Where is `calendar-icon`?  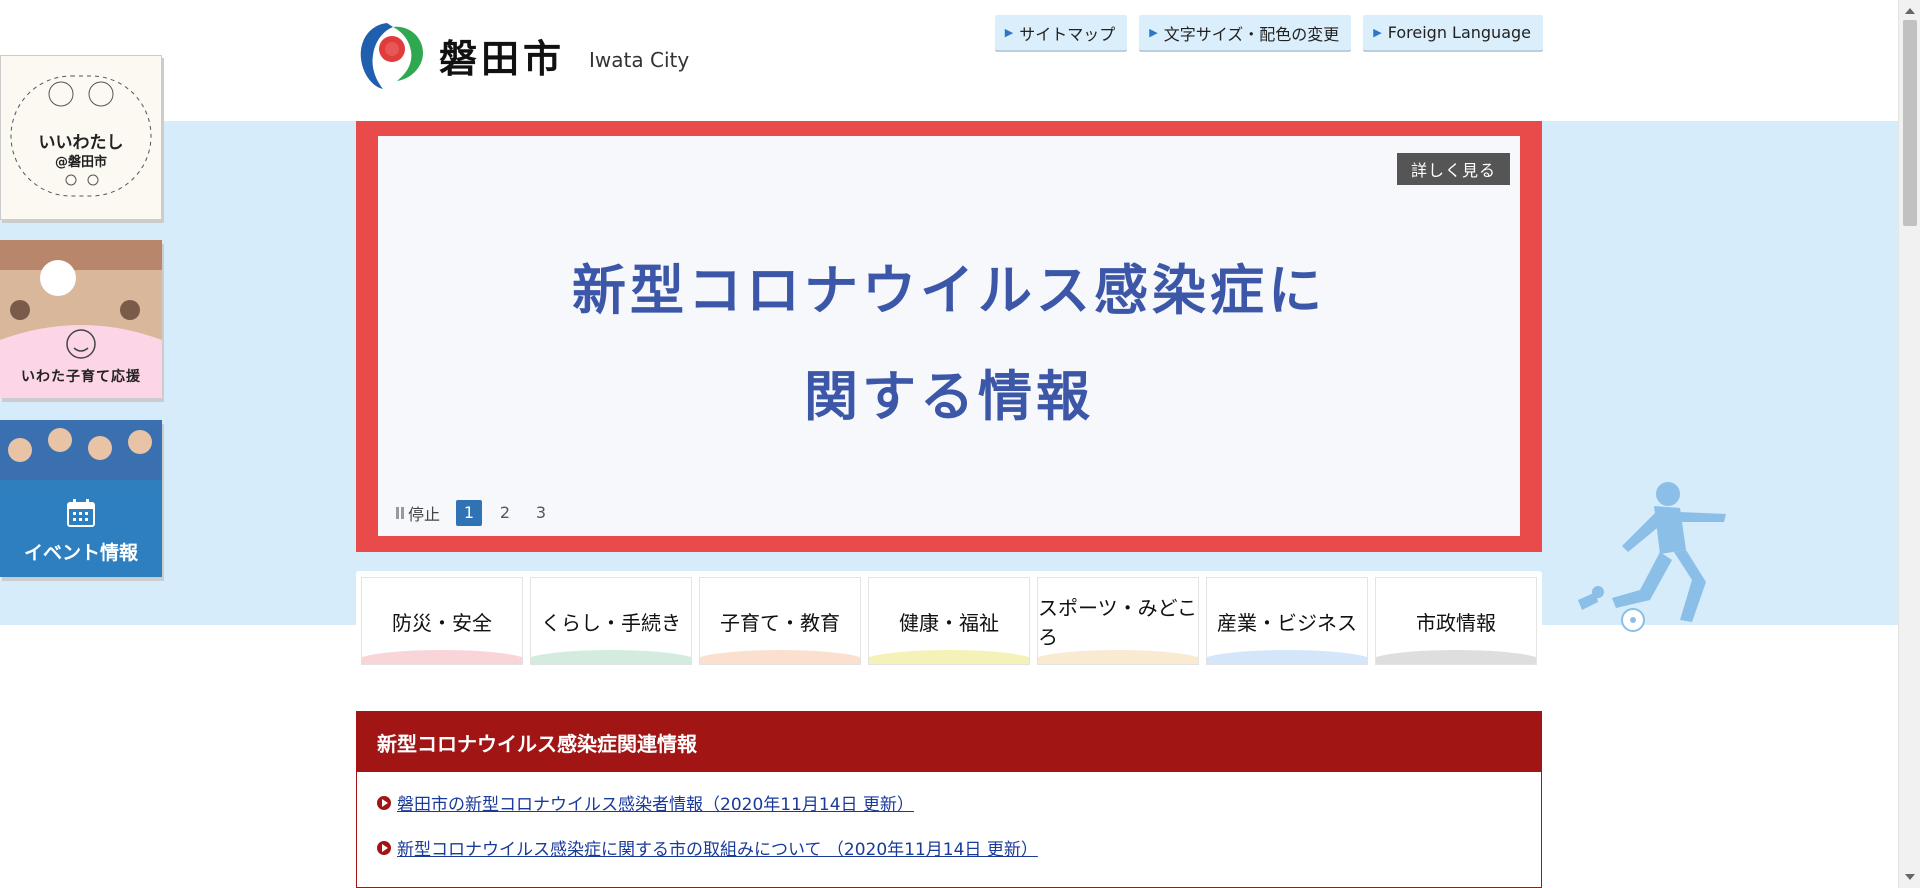 calendar-icon is located at coordinates (81, 515).